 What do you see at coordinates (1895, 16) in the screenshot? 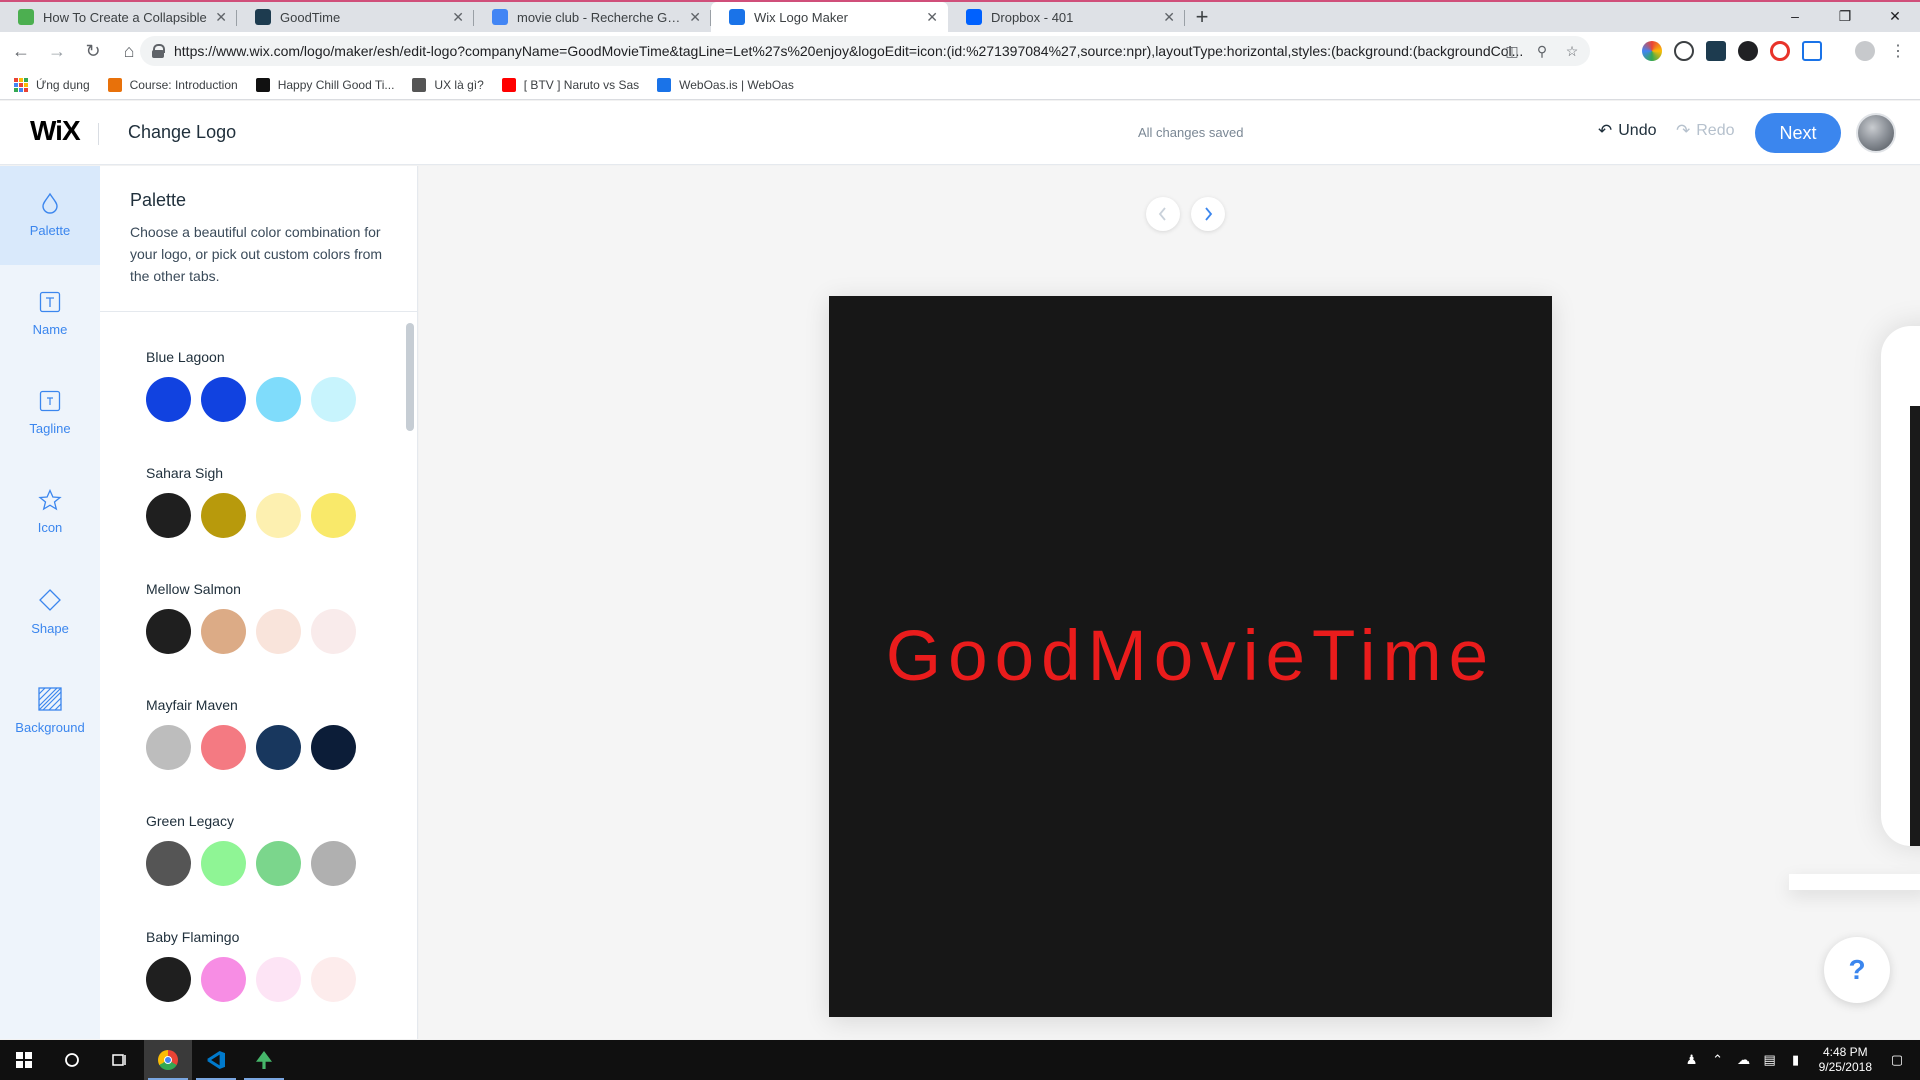
I see `close-window-icon: ✕` at bounding box center [1895, 16].